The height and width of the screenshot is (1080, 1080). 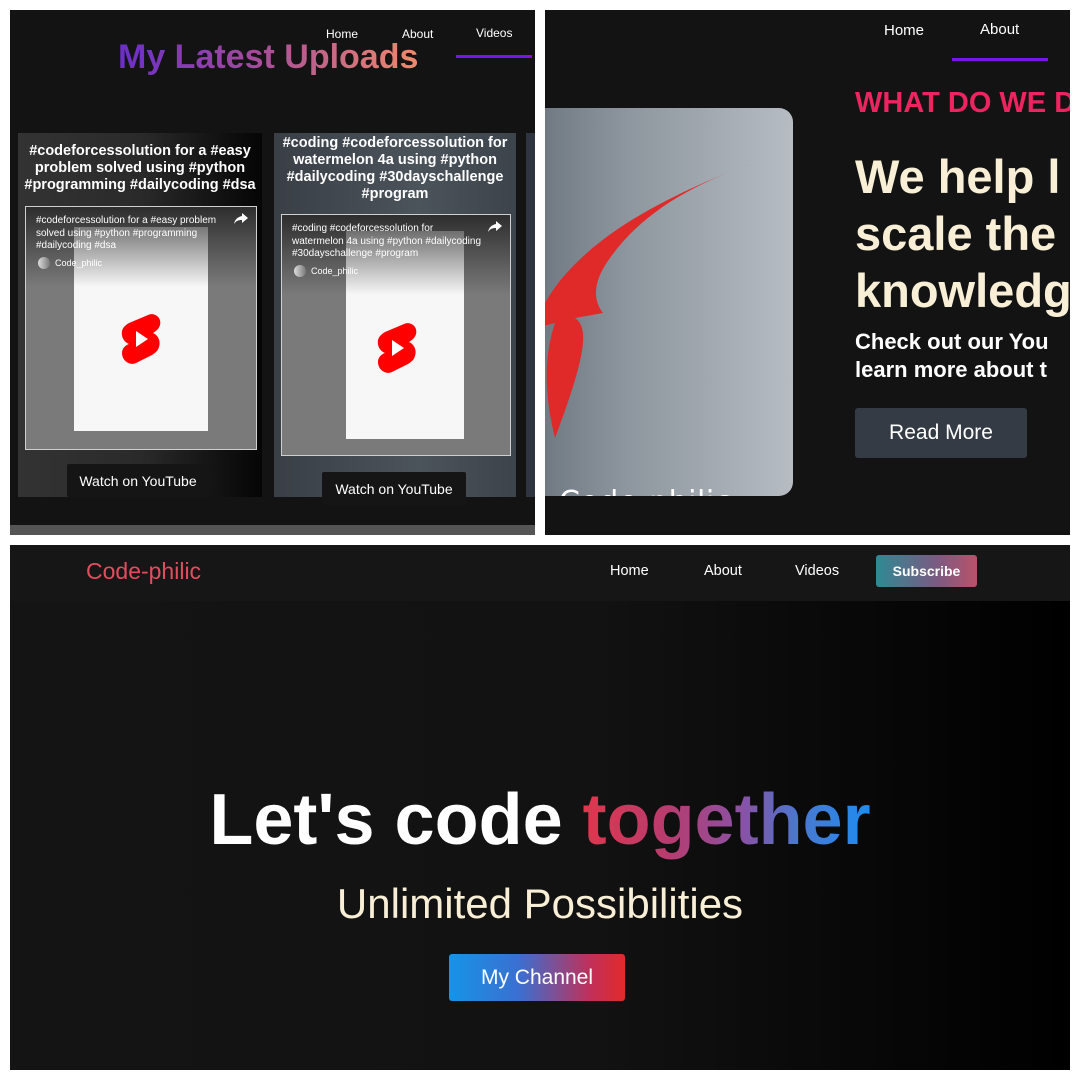 What do you see at coordinates (537, 977) in the screenshot?
I see `my-channel-button: My Channel` at bounding box center [537, 977].